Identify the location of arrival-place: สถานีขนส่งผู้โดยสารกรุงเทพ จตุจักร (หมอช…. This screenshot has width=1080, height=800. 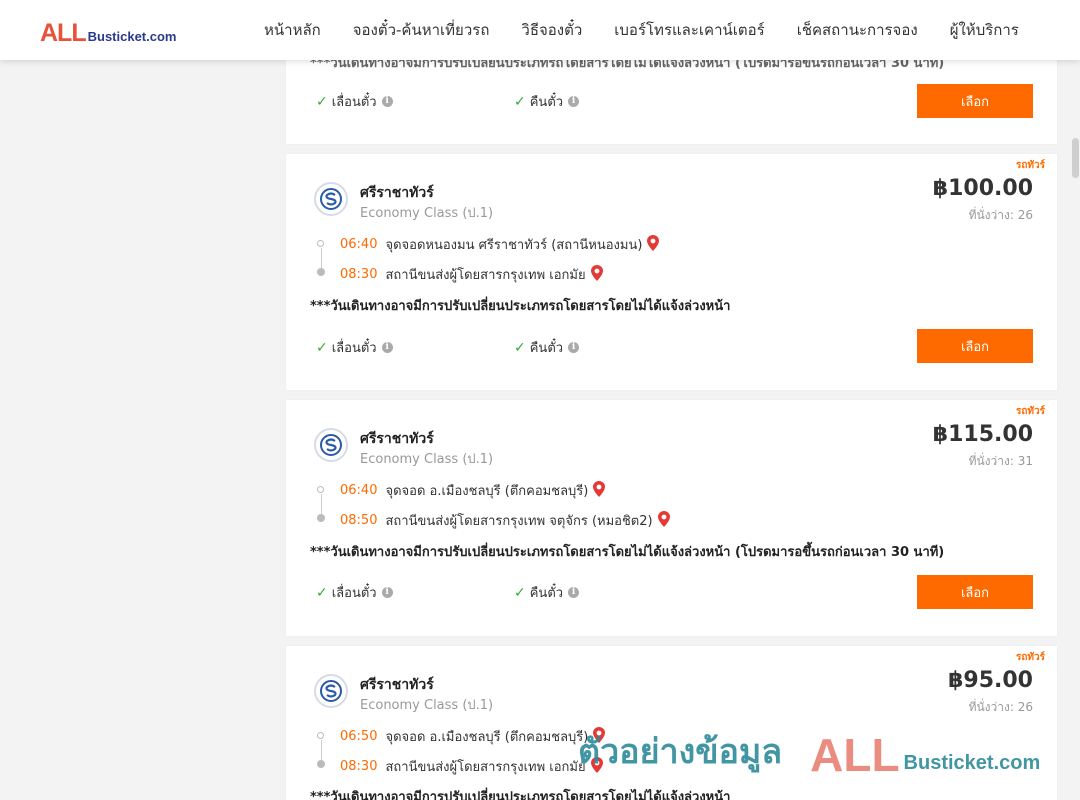
(519, 521).